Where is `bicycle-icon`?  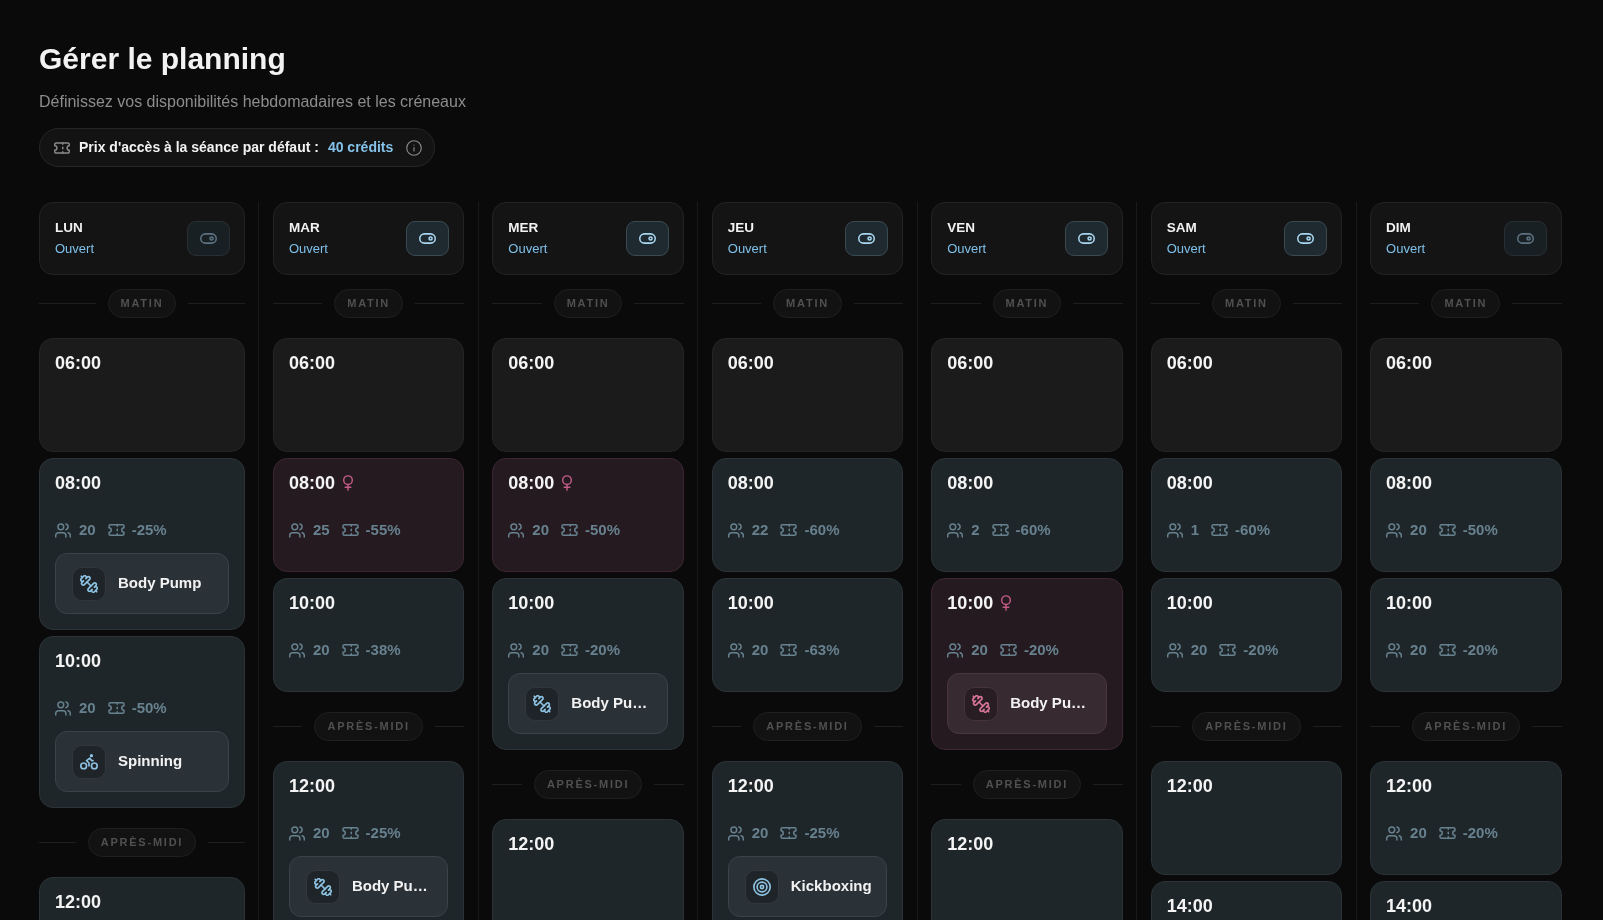
bicycle-icon is located at coordinates (89, 761).